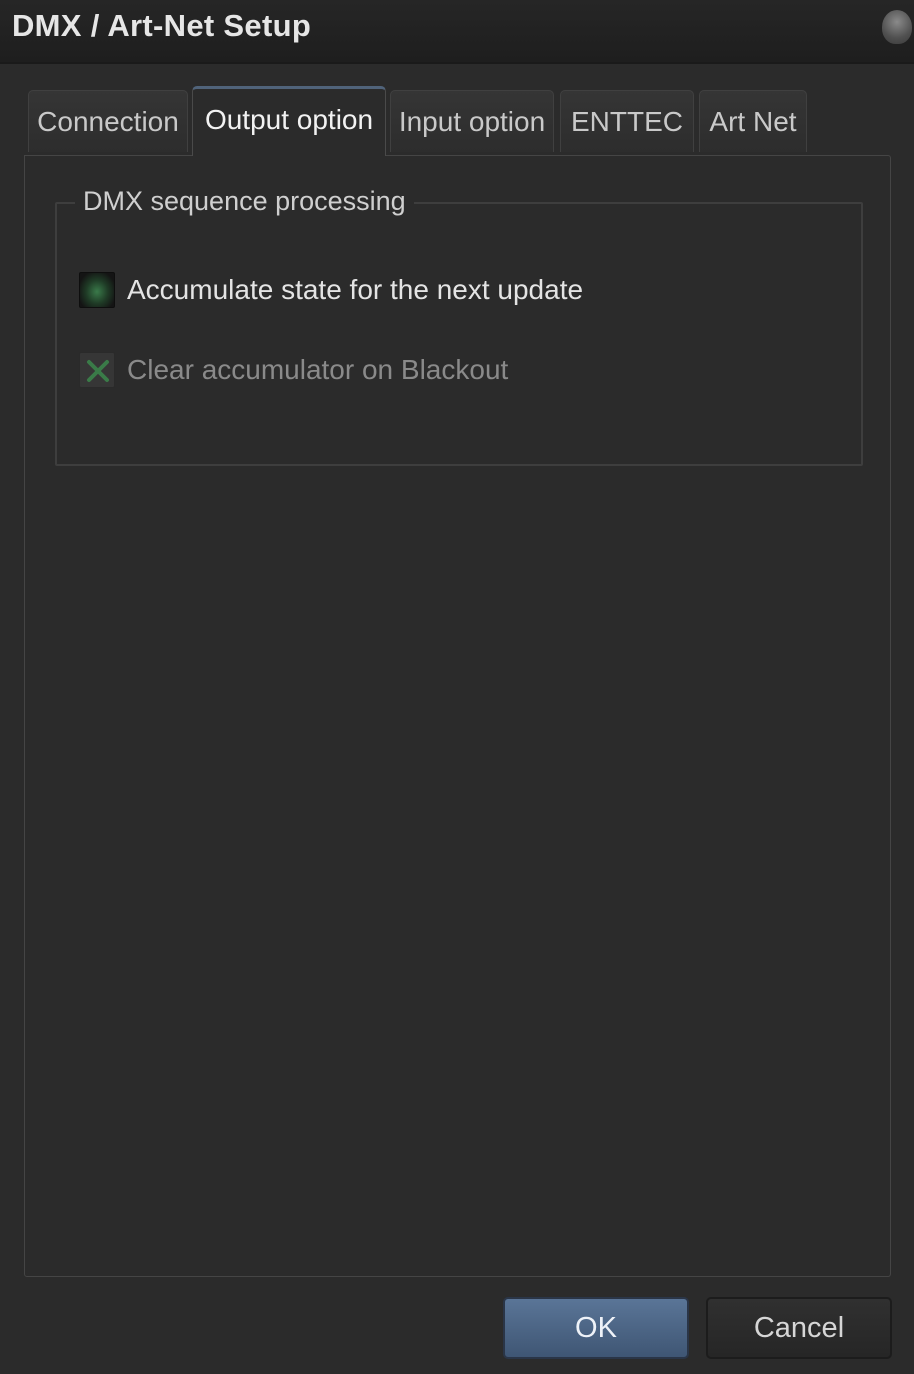 This screenshot has height=1374, width=914. Describe the element at coordinates (318, 369) in the screenshot. I see `clear-accumulator-label: Clear accumulator on Blackout` at that location.